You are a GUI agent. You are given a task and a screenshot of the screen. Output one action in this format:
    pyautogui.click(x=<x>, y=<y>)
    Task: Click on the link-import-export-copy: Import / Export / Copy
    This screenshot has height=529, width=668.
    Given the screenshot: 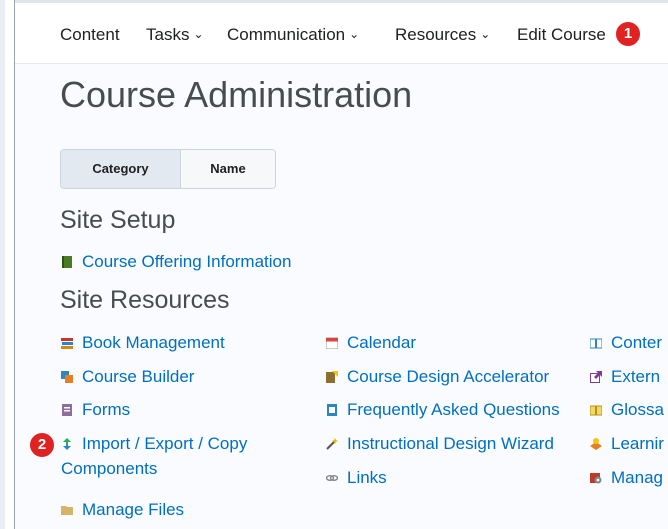 What is the action you would take?
    pyautogui.click(x=154, y=444)
    